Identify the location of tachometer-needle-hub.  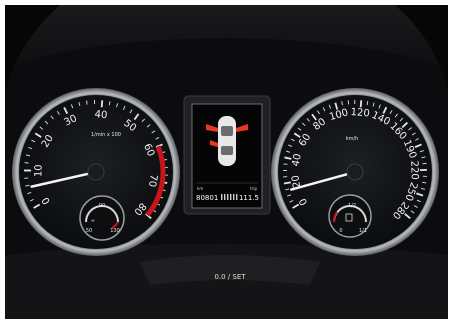
(96, 172).